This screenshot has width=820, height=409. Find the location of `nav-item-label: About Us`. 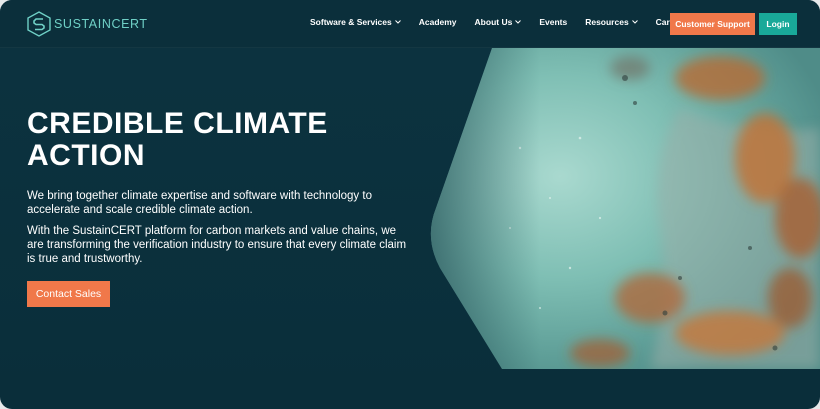

nav-item-label: About Us is located at coordinates (493, 22).